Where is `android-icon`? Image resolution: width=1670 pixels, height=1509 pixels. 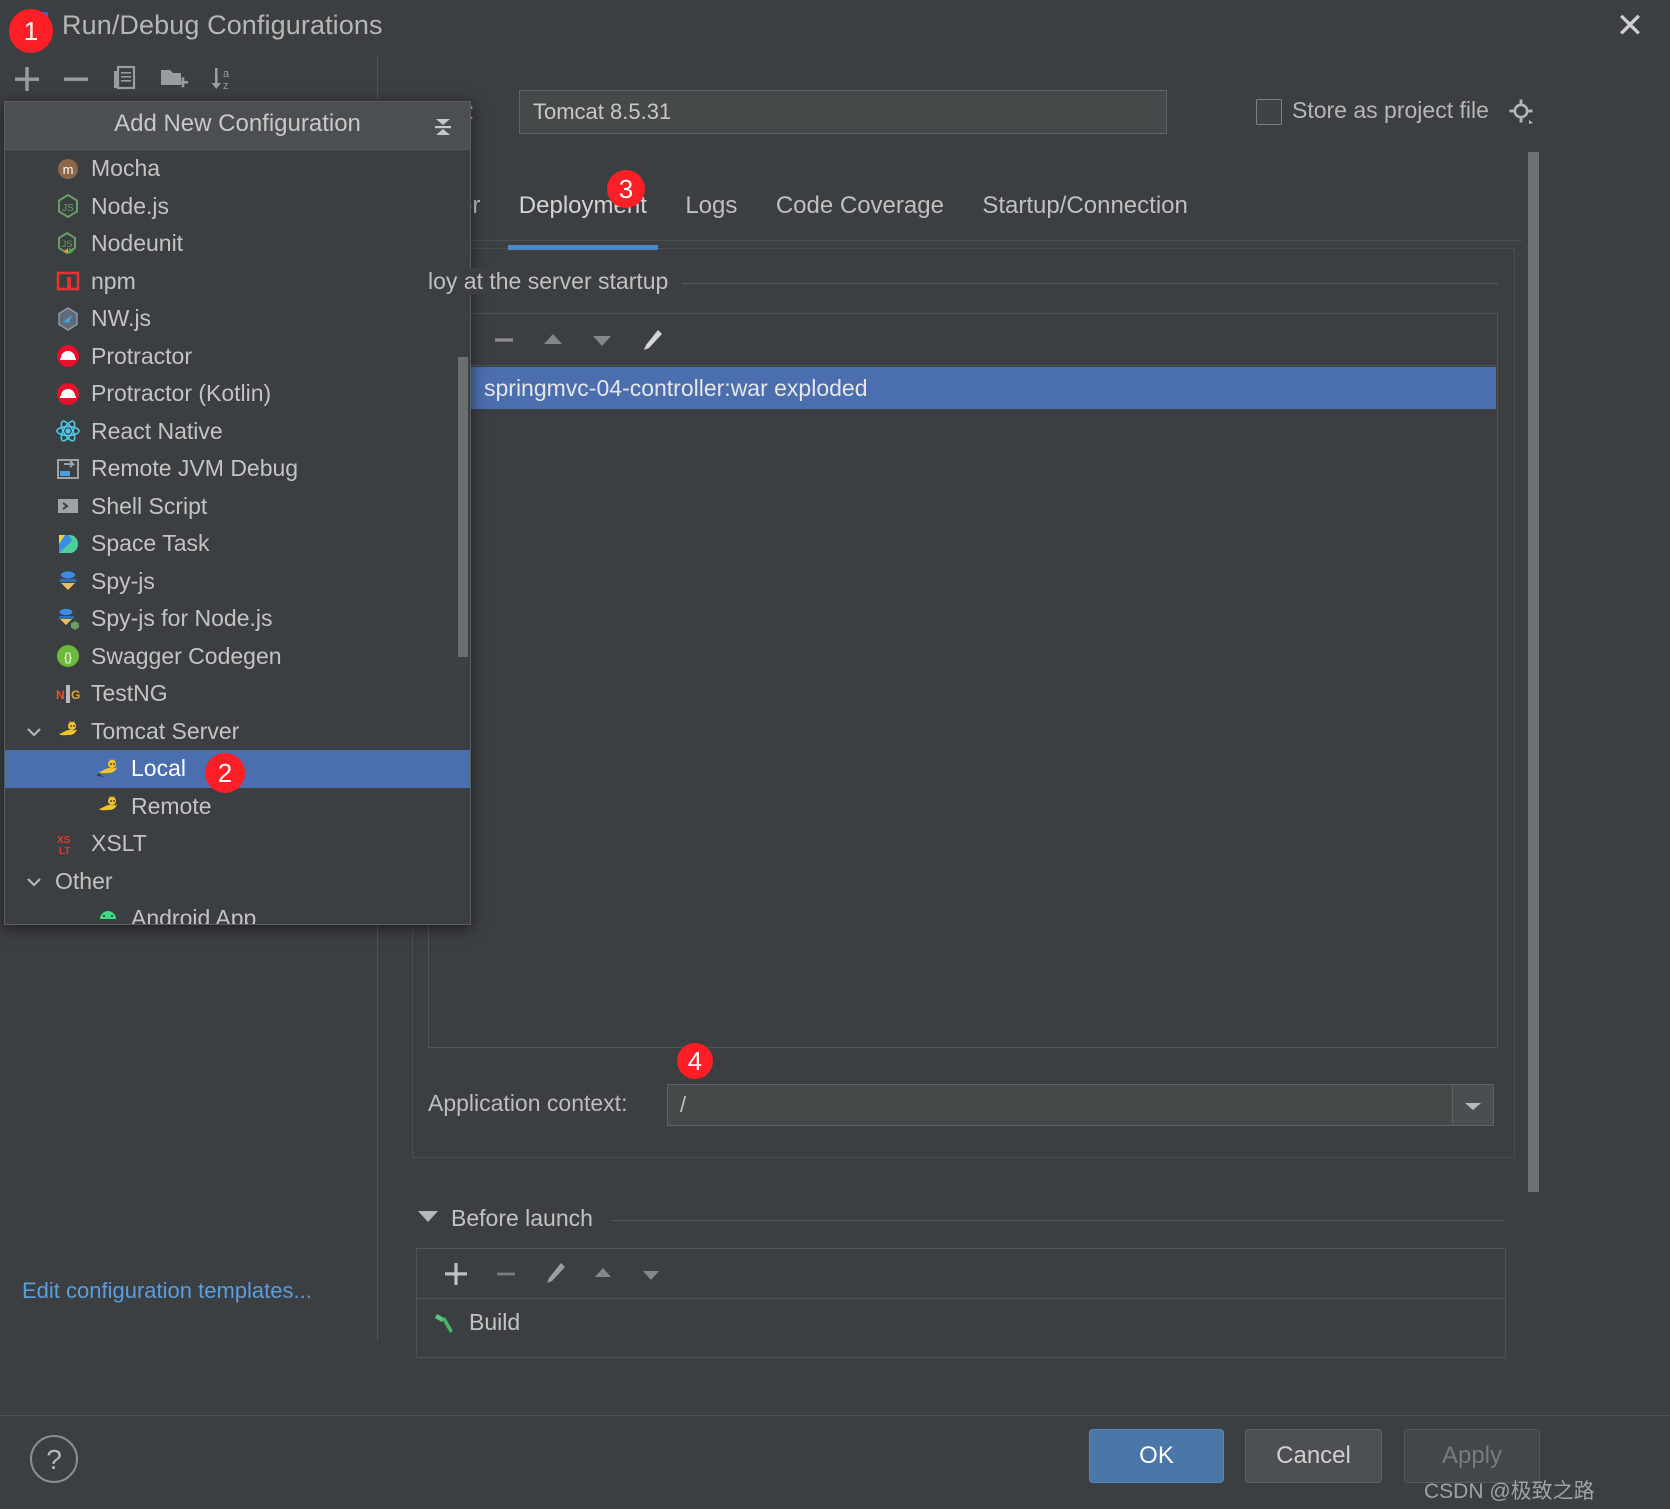 android-icon is located at coordinates (108, 915).